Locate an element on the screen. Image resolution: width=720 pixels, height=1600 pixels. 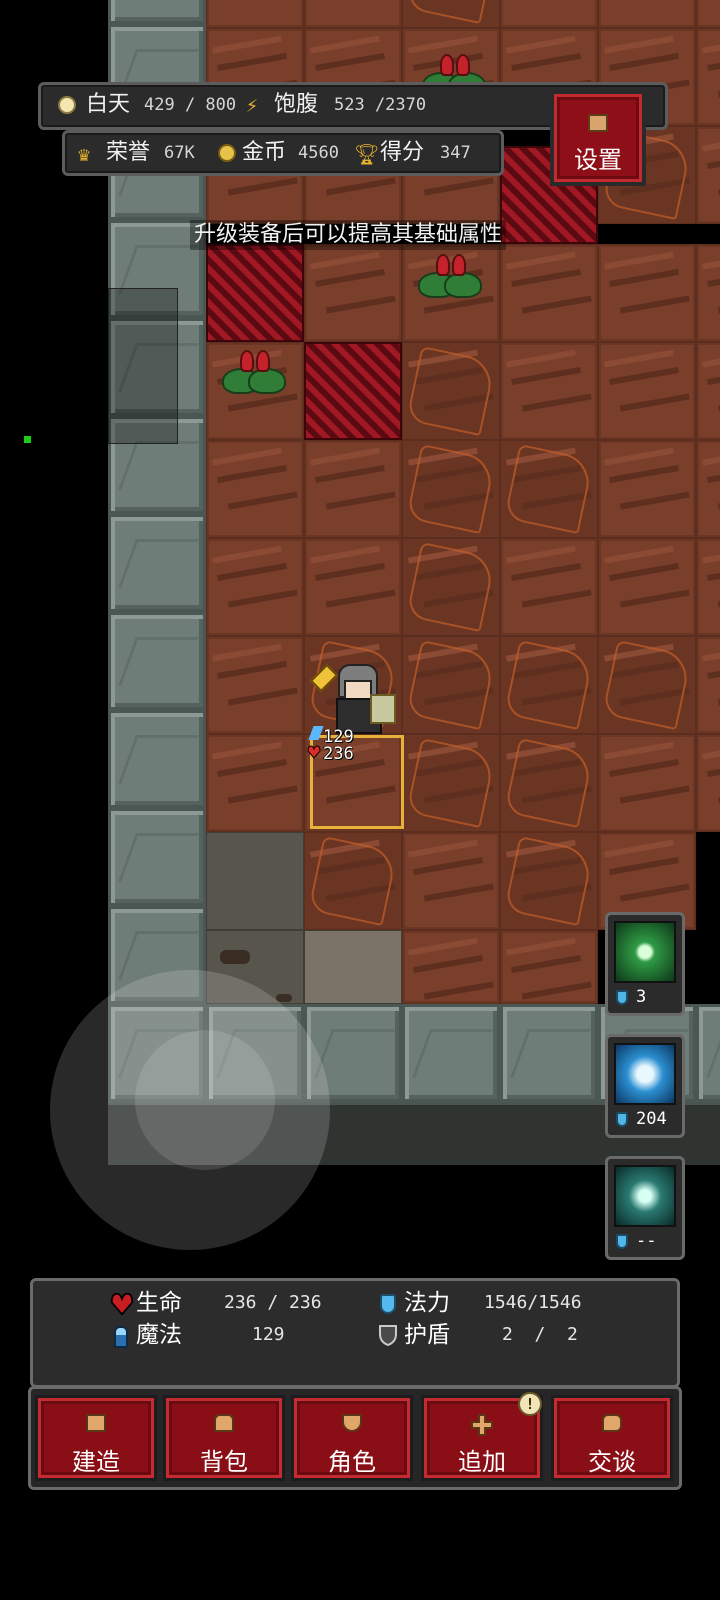
sun-icon is located at coordinates (67, 105).